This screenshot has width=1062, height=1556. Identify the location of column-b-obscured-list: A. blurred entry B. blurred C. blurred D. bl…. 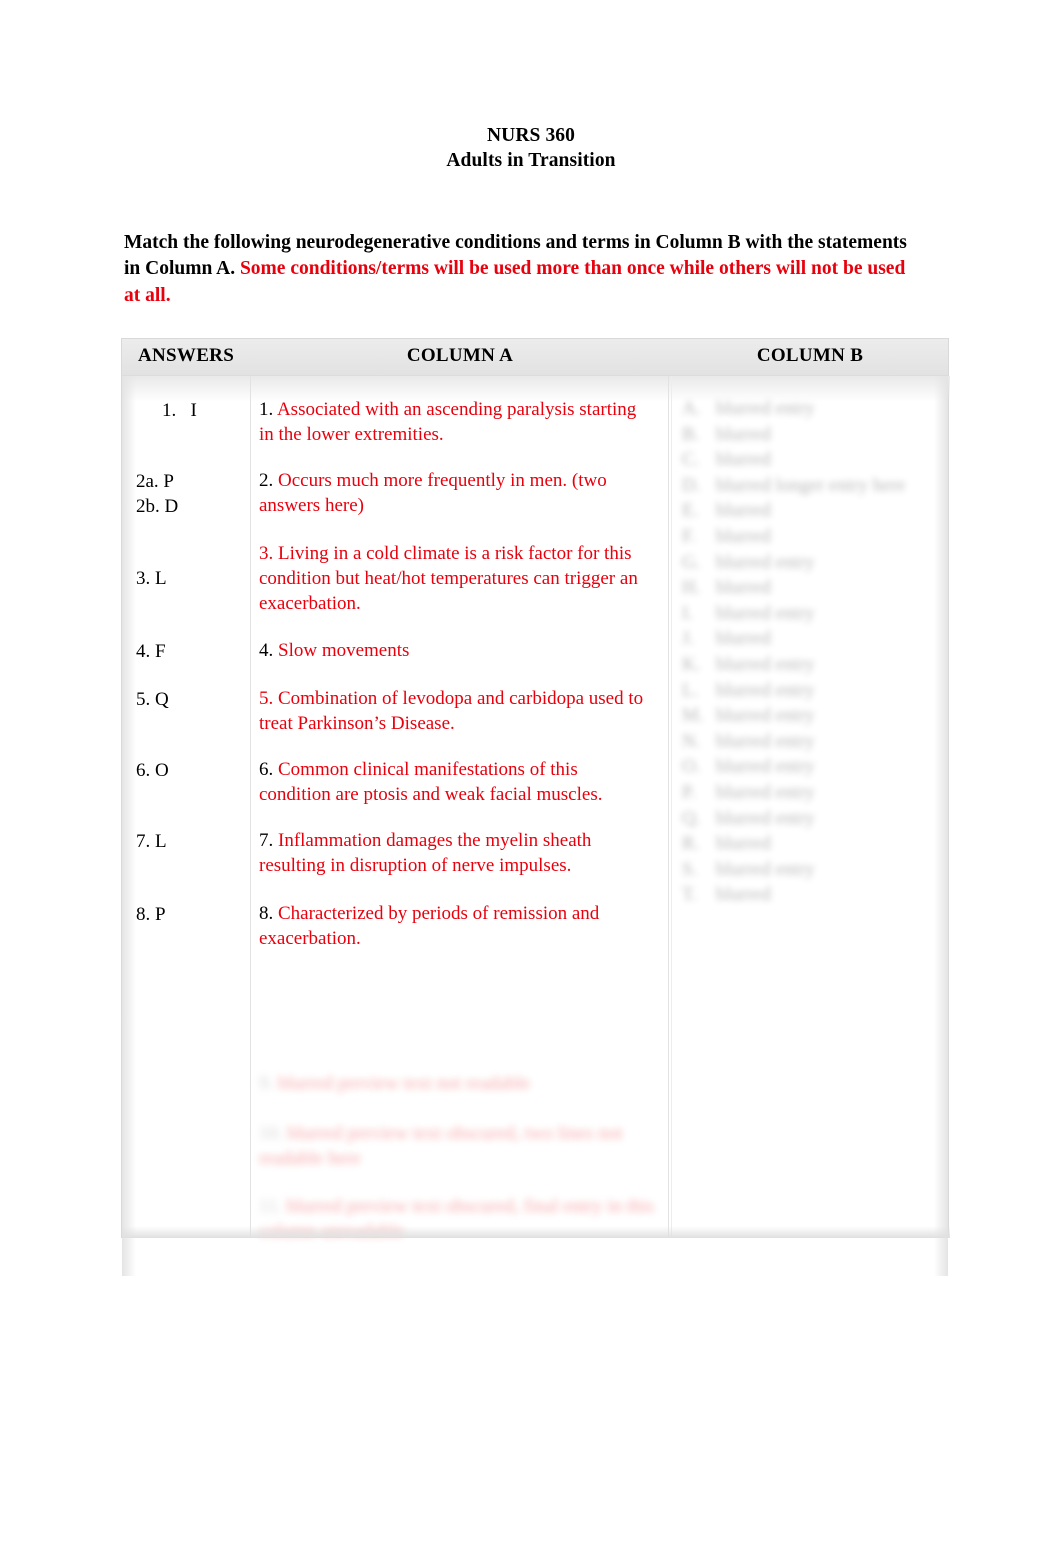
(832, 652).